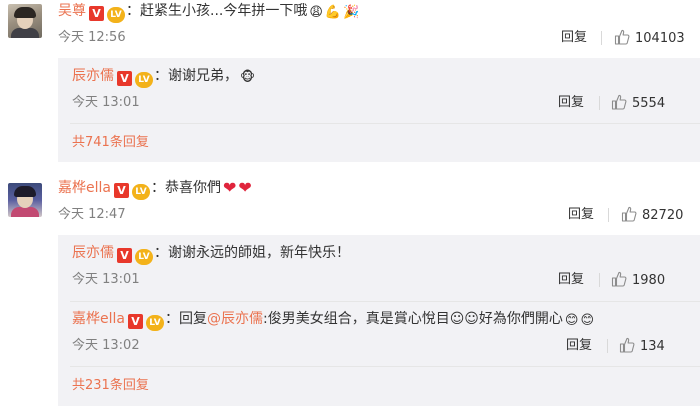 The image size is (700, 420). What do you see at coordinates (110, 143) in the screenshot?
I see `more-replies-link: 共741条回复` at bounding box center [110, 143].